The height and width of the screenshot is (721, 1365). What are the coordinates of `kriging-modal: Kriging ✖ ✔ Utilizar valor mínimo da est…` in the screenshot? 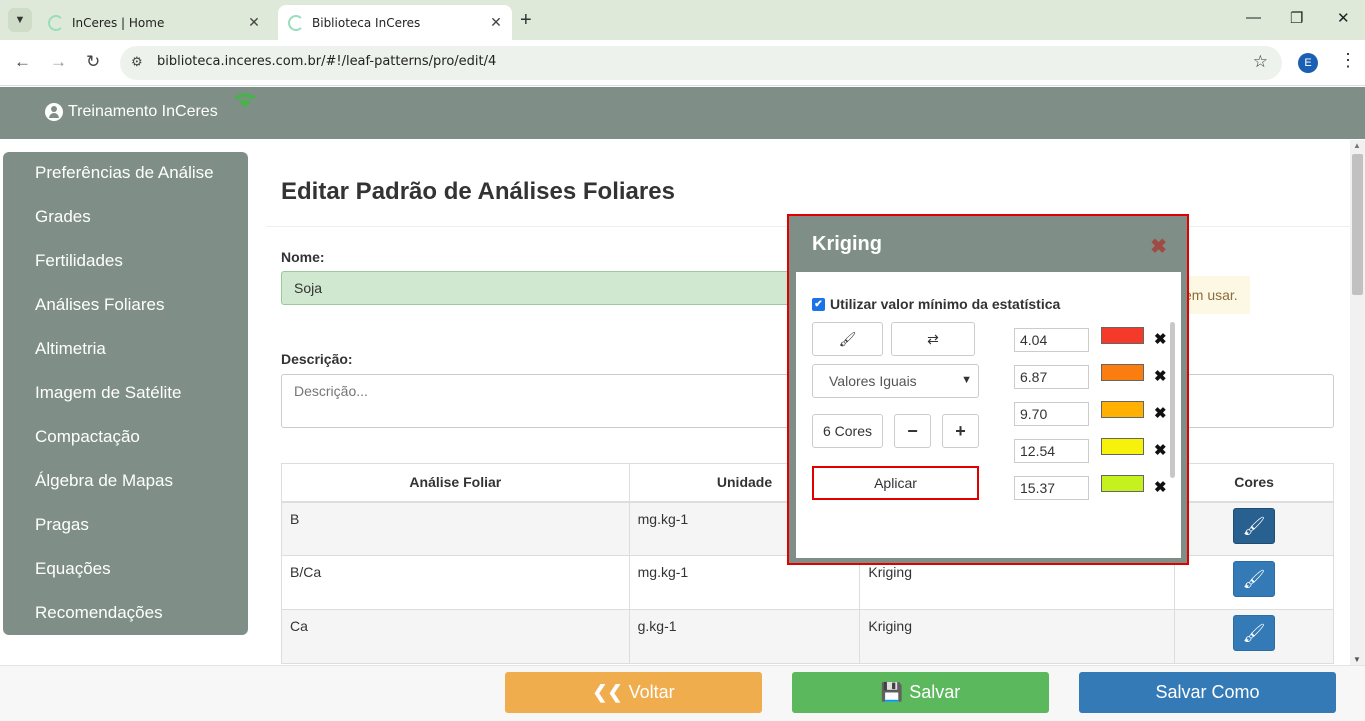 It's located at (988, 389).